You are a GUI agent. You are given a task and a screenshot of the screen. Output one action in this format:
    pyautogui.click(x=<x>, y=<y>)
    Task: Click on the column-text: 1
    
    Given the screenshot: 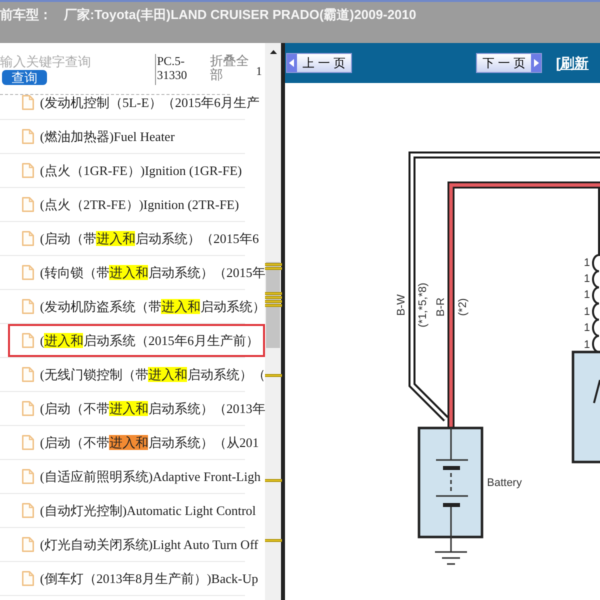 What is the action you would take?
    pyautogui.click(x=259, y=72)
    